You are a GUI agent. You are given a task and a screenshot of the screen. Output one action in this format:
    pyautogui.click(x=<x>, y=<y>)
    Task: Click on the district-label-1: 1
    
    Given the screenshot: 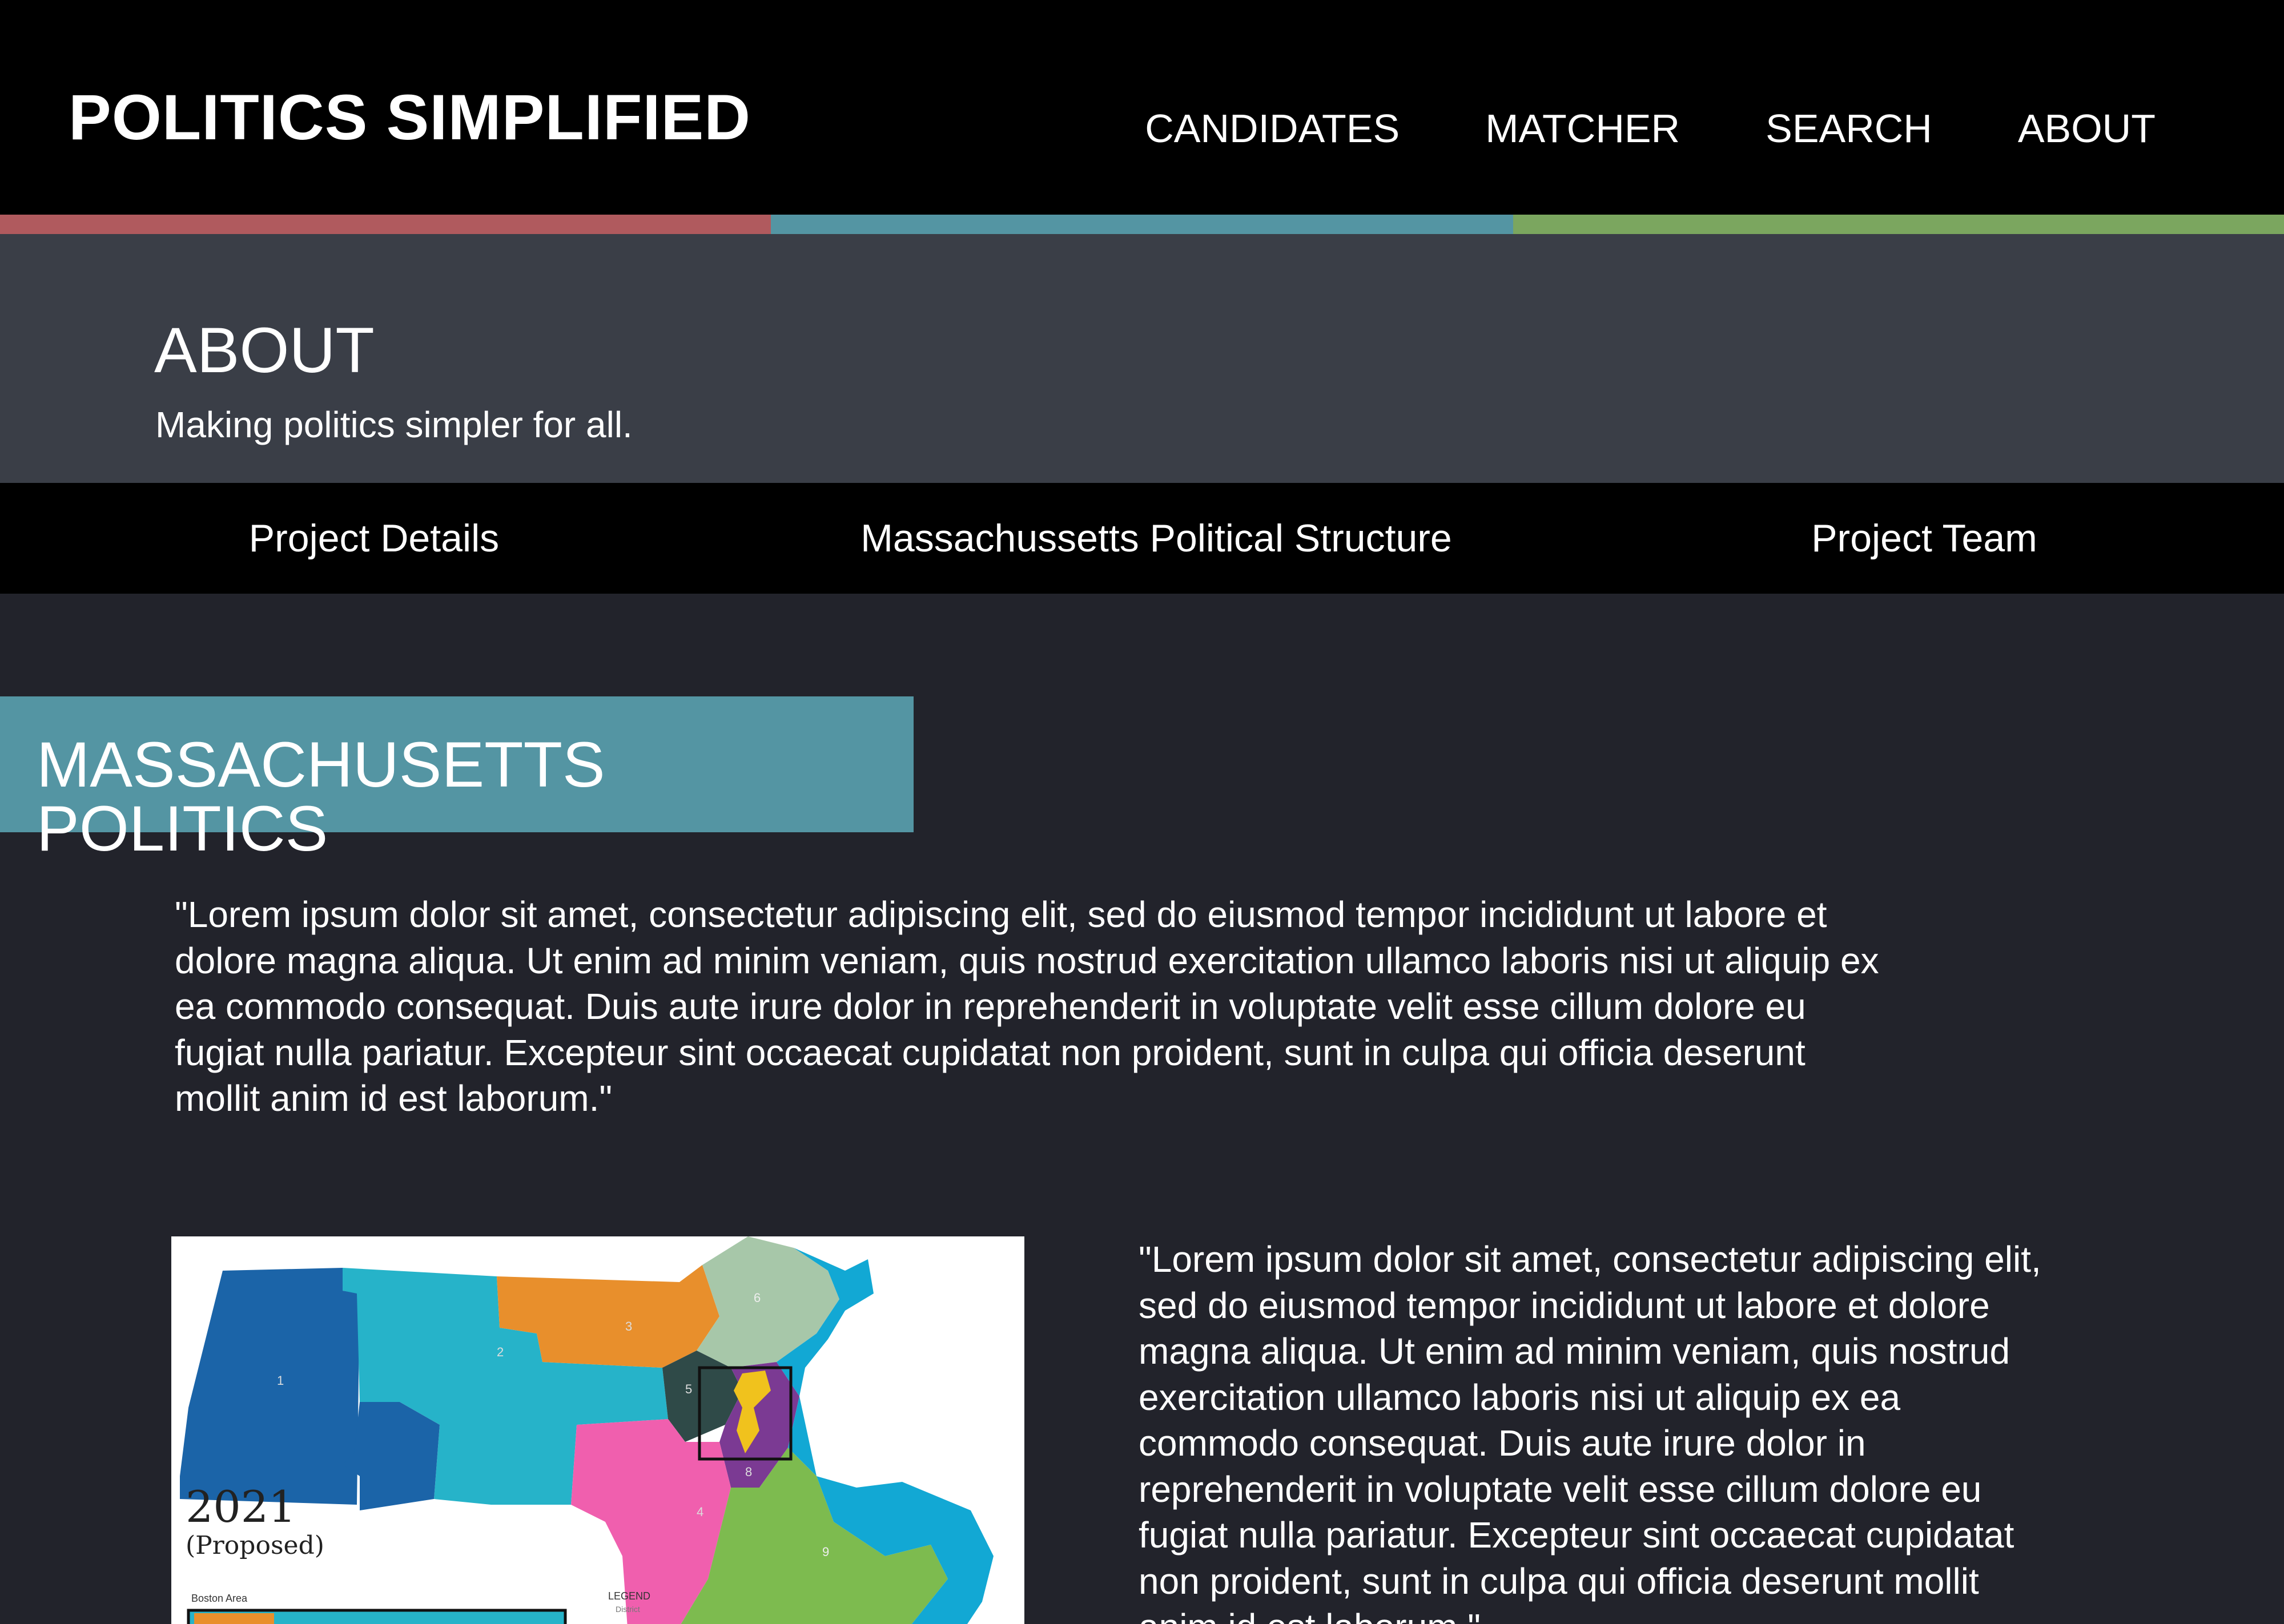 What is the action you would take?
    pyautogui.click(x=280, y=1381)
    